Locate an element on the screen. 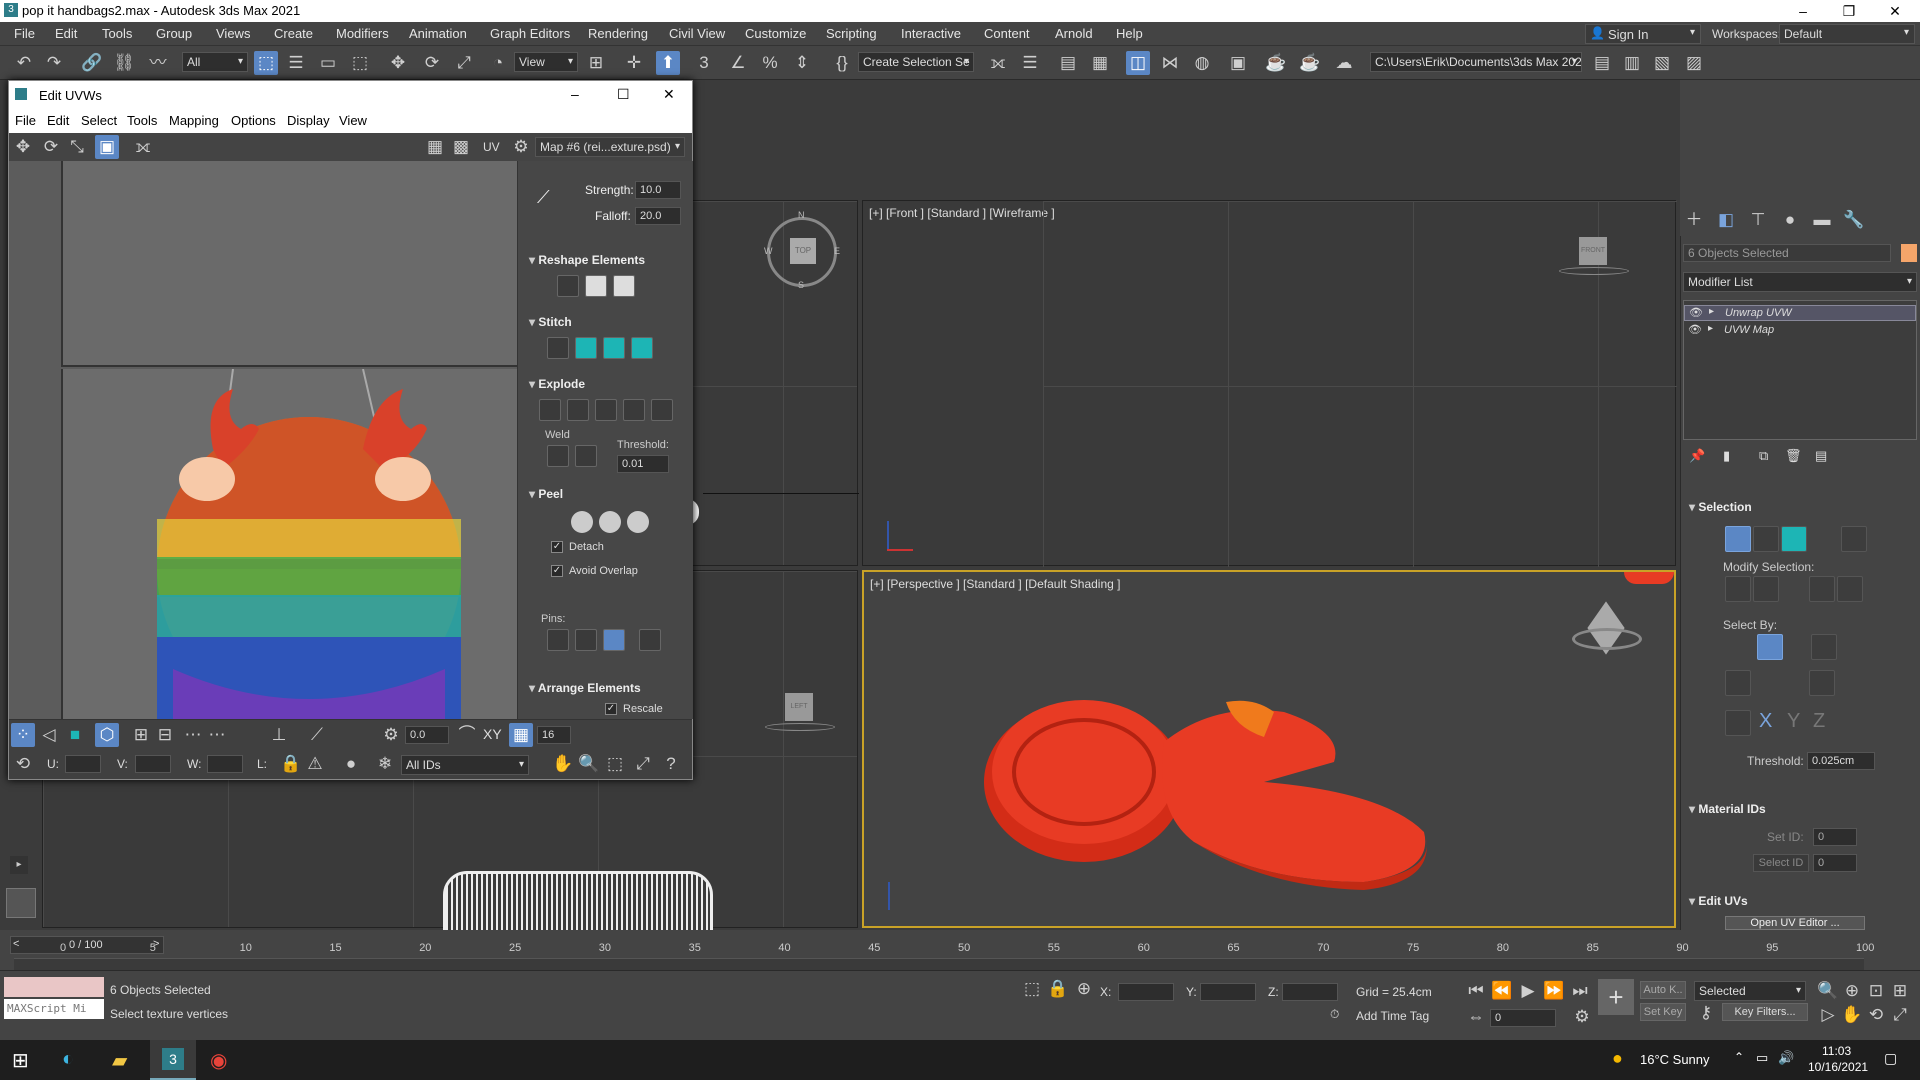  rotation-spinner: 0.0 is located at coordinates (427, 735).